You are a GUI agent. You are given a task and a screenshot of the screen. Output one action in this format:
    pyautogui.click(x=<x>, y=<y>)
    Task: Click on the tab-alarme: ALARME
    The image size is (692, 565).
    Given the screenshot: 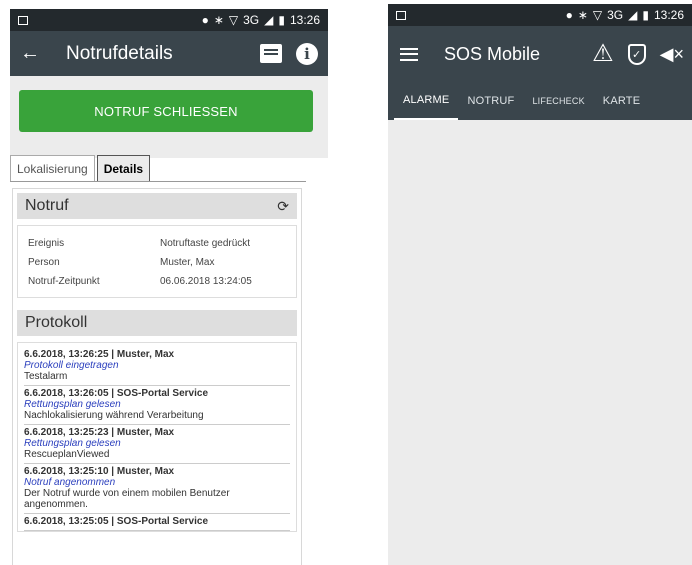 What is the action you would take?
    pyautogui.click(x=426, y=101)
    